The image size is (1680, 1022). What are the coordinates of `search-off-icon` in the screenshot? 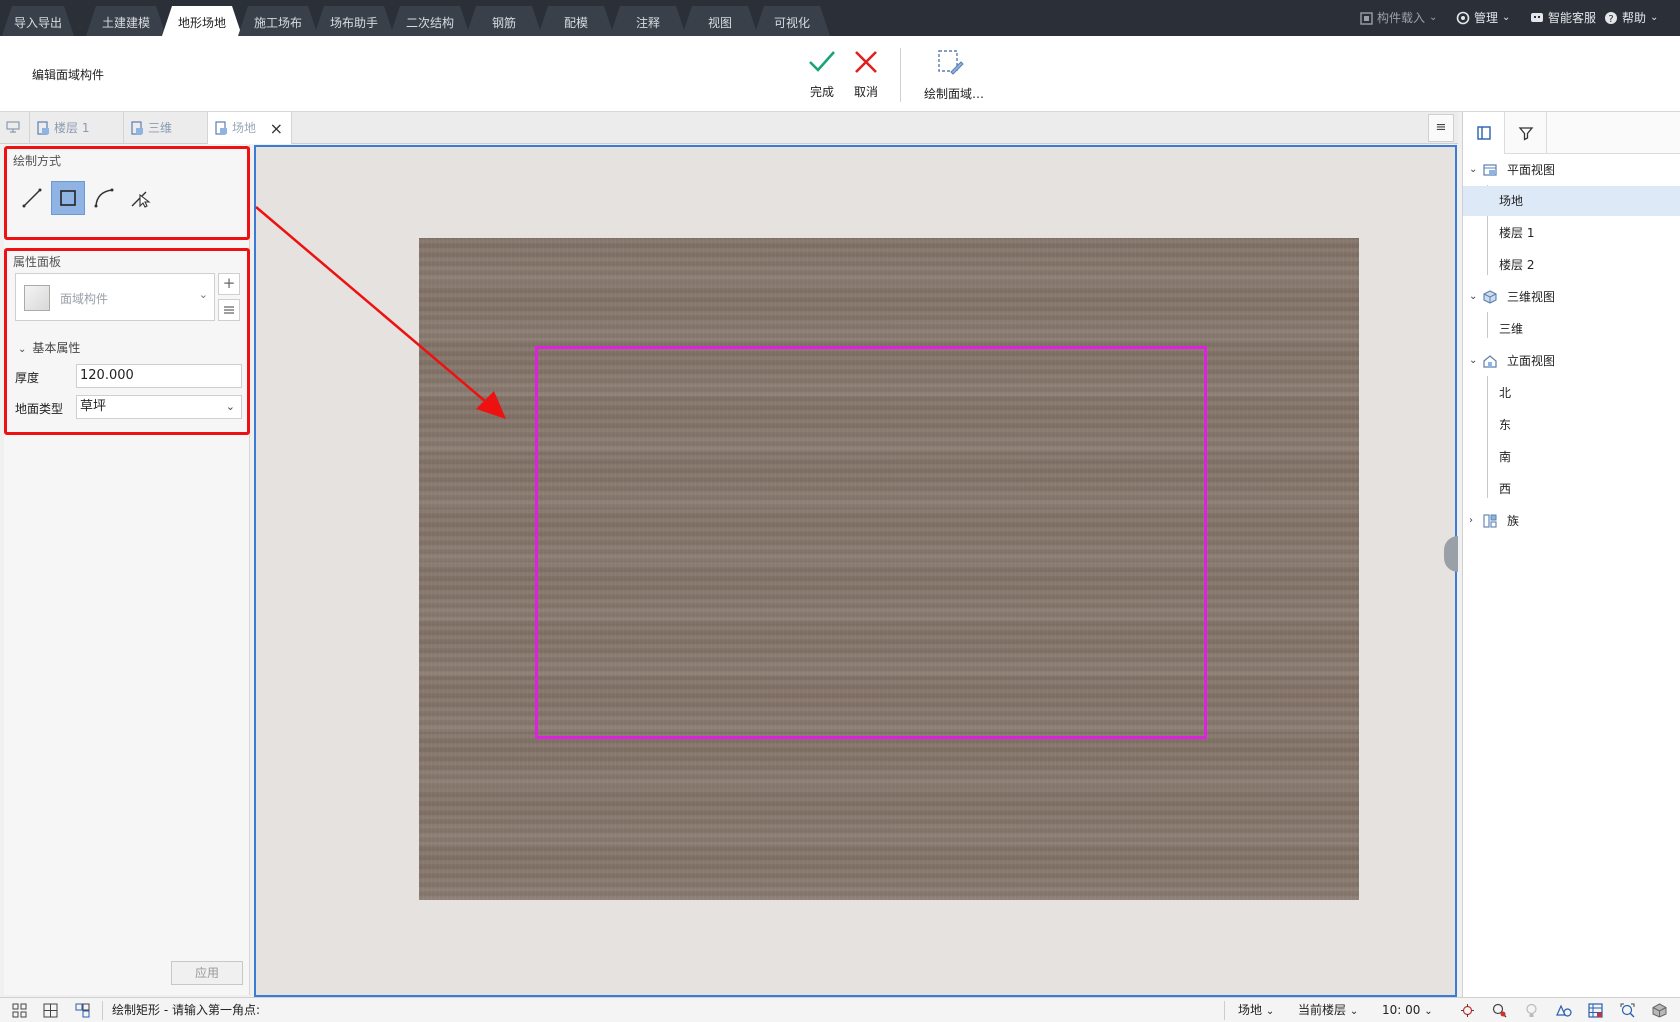 It's located at (1499, 1010).